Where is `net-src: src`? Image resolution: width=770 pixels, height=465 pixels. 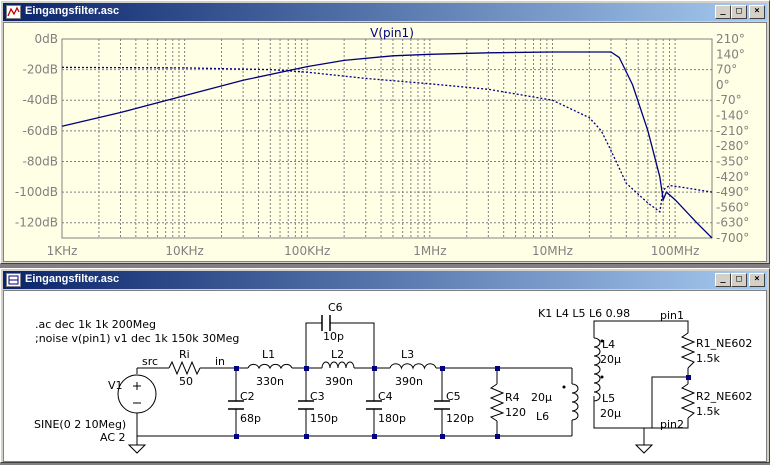
net-src: src is located at coordinates (150, 361).